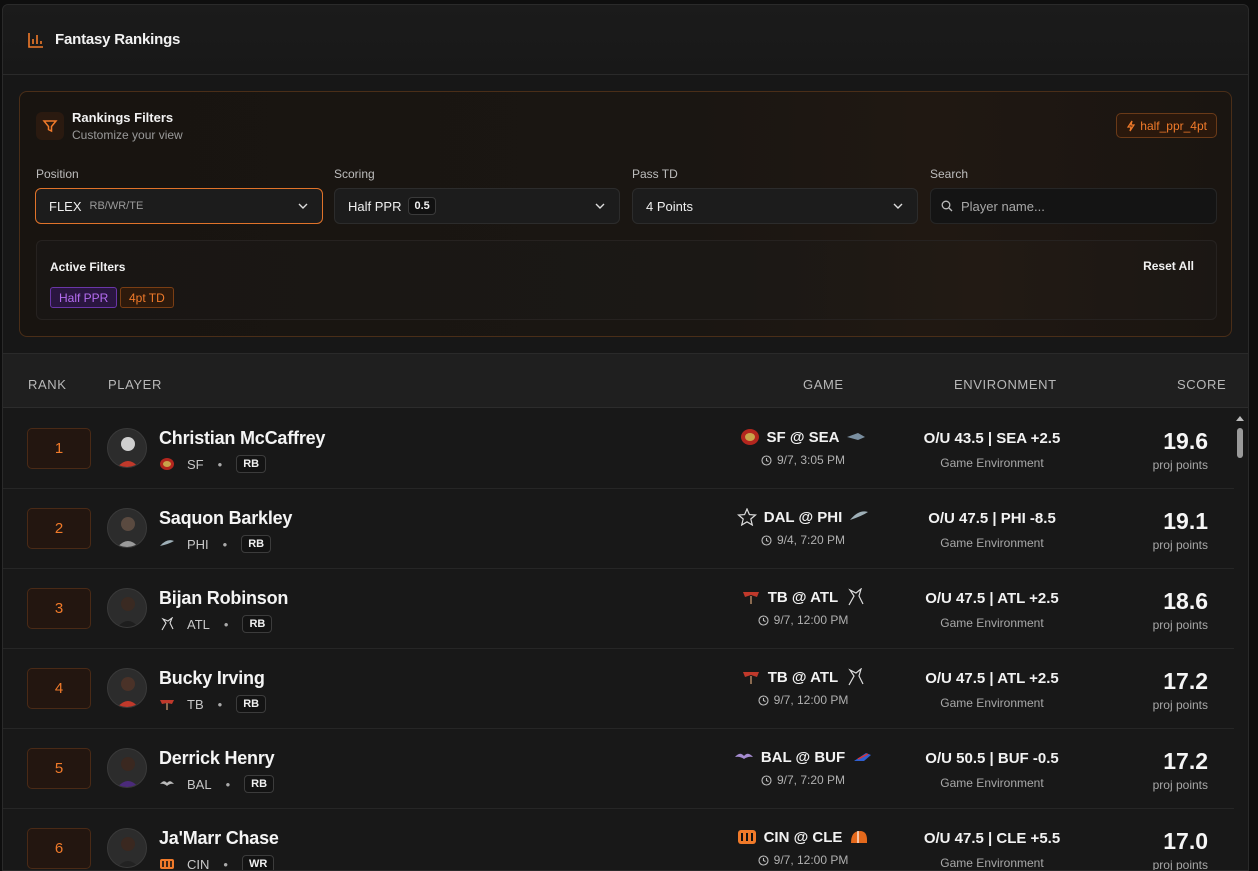  Describe the element at coordinates (1005, 384) in the screenshot. I see `header-environment: ENVIRONMENT` at that location.